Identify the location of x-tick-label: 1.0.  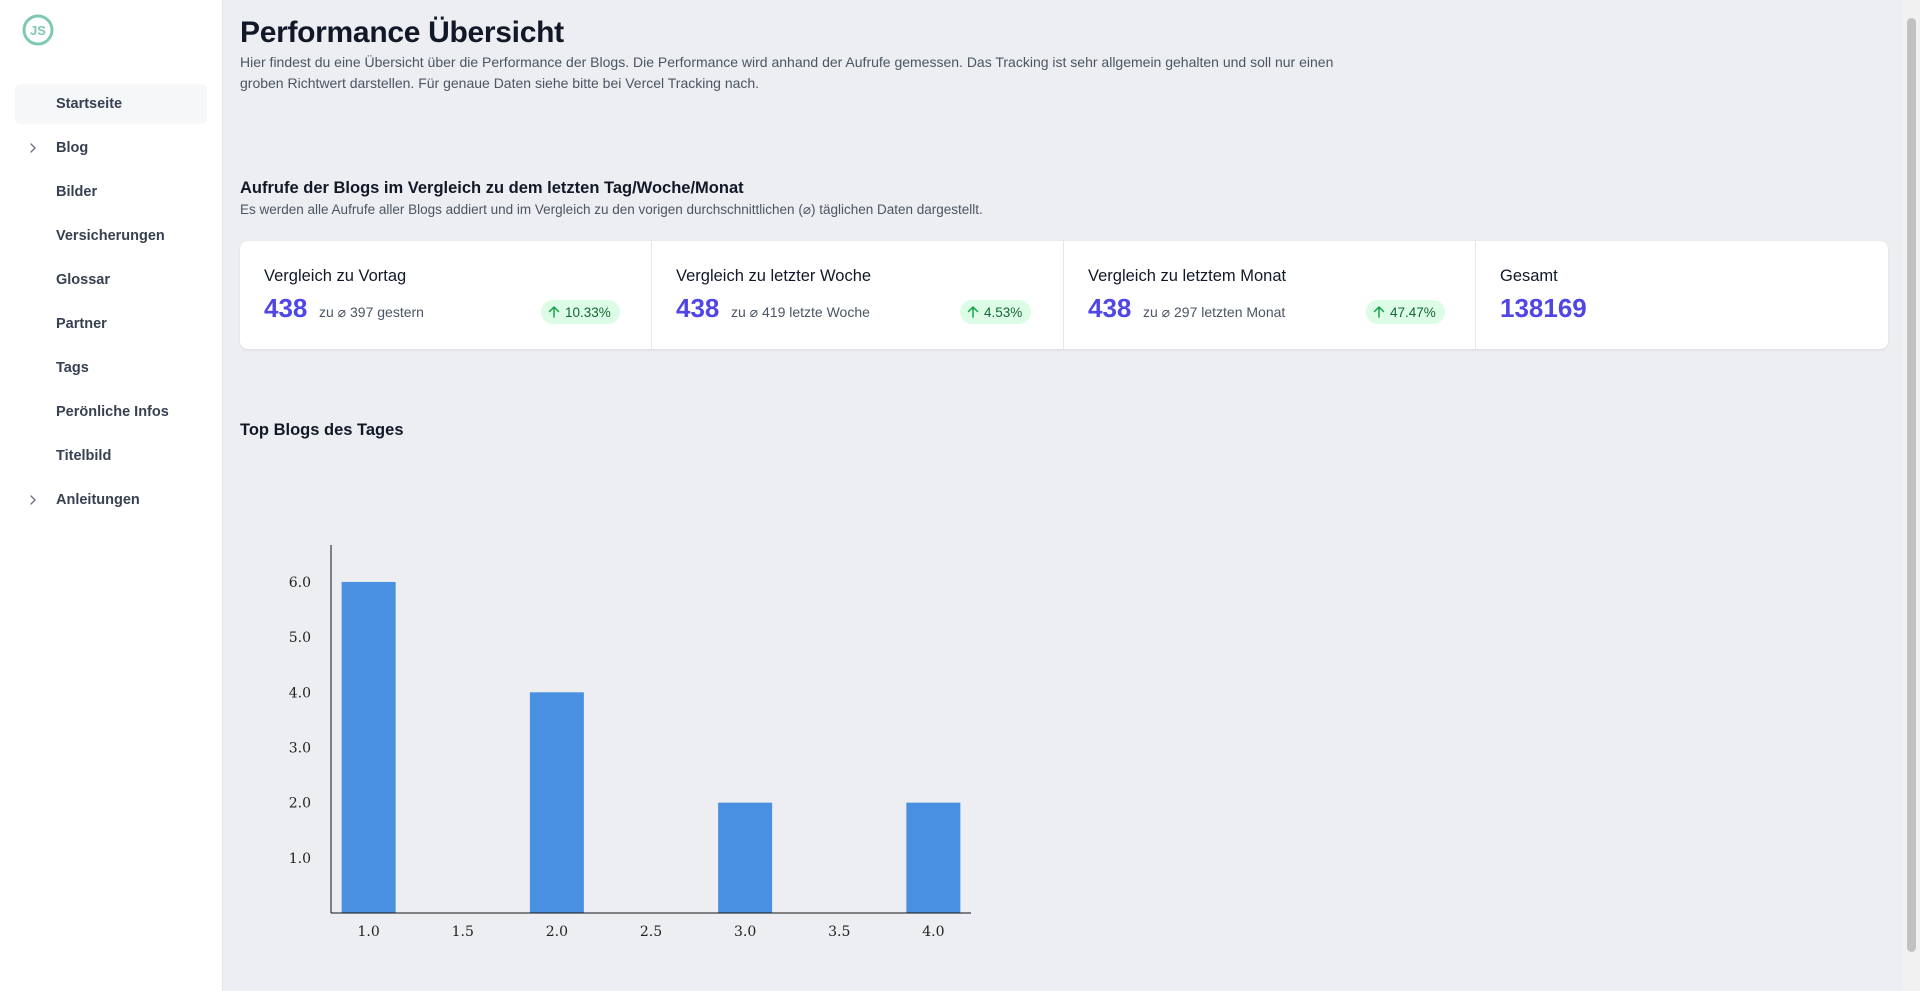
(369, 932).